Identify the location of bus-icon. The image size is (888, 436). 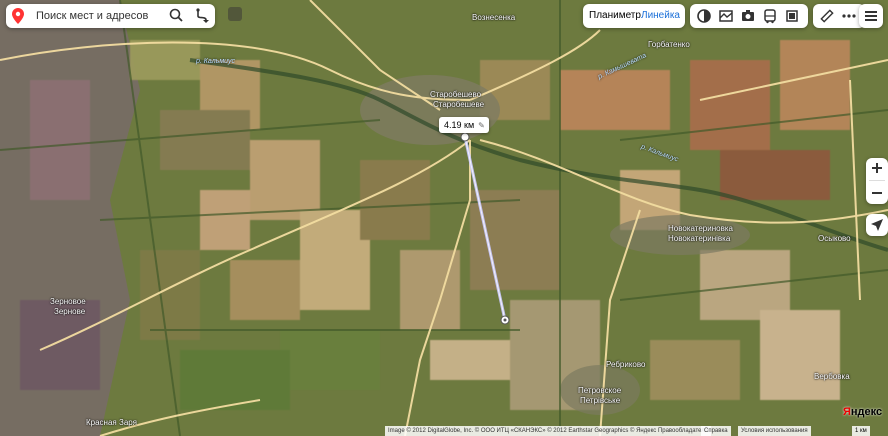
(770, 16).